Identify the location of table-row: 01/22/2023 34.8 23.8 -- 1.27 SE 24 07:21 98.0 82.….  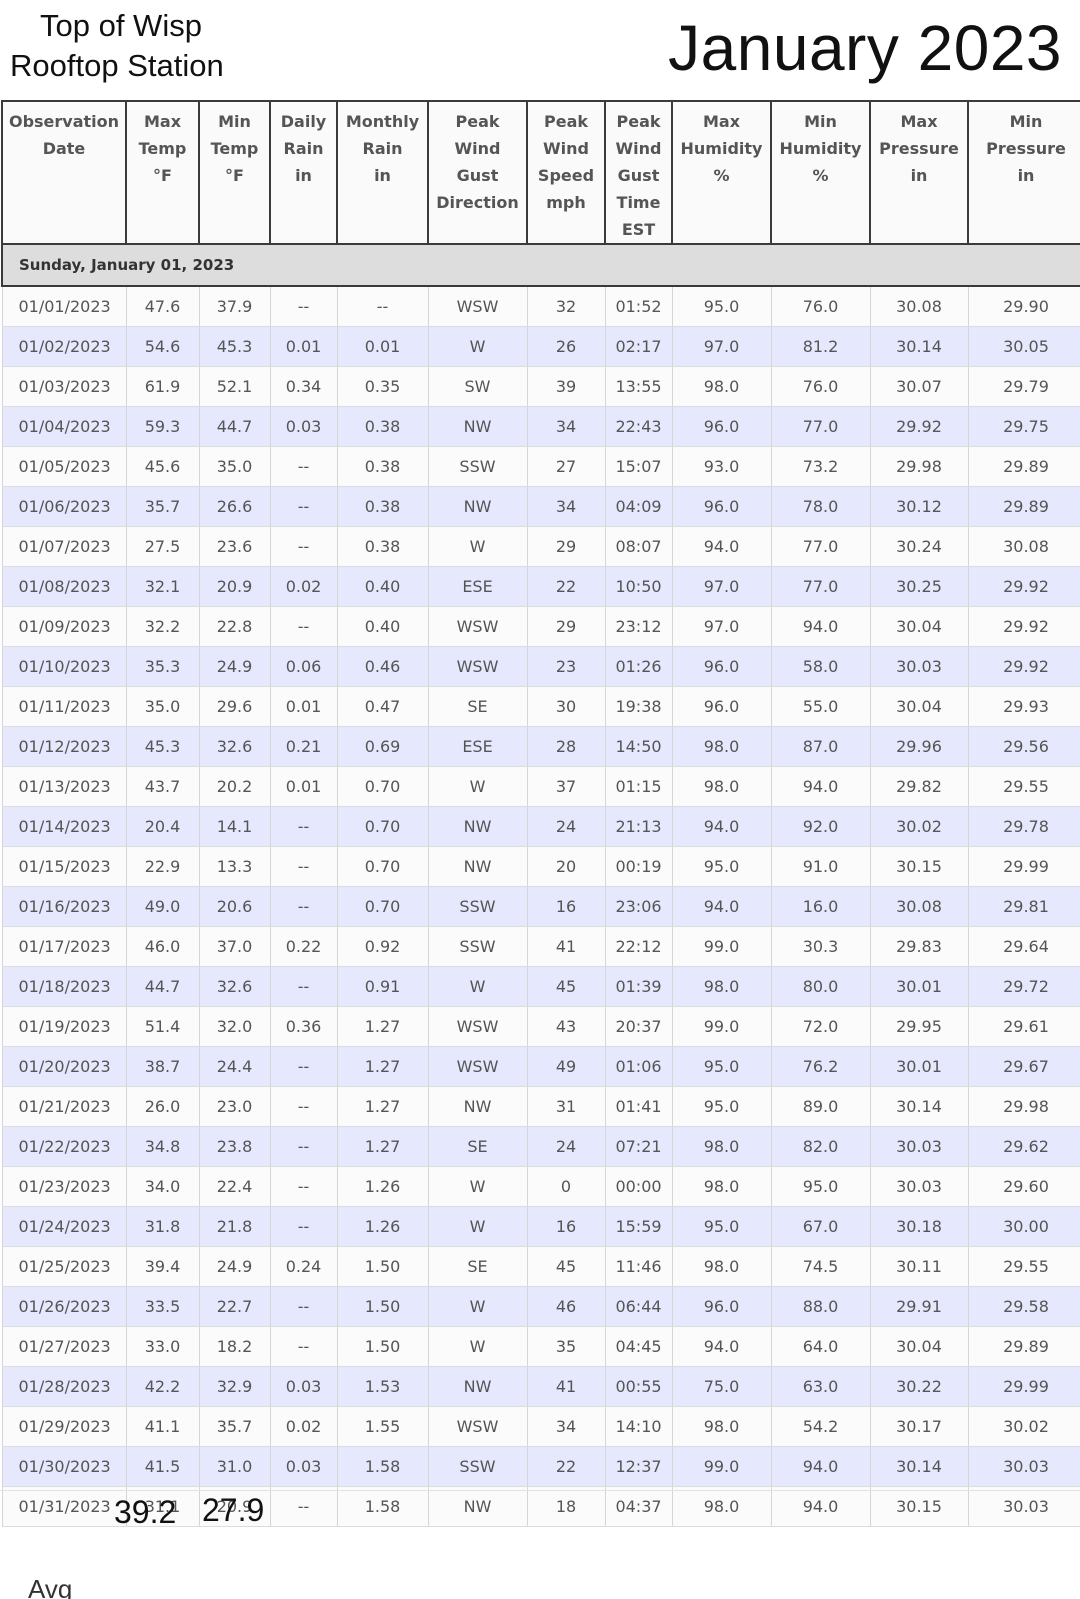
(540, 1146).